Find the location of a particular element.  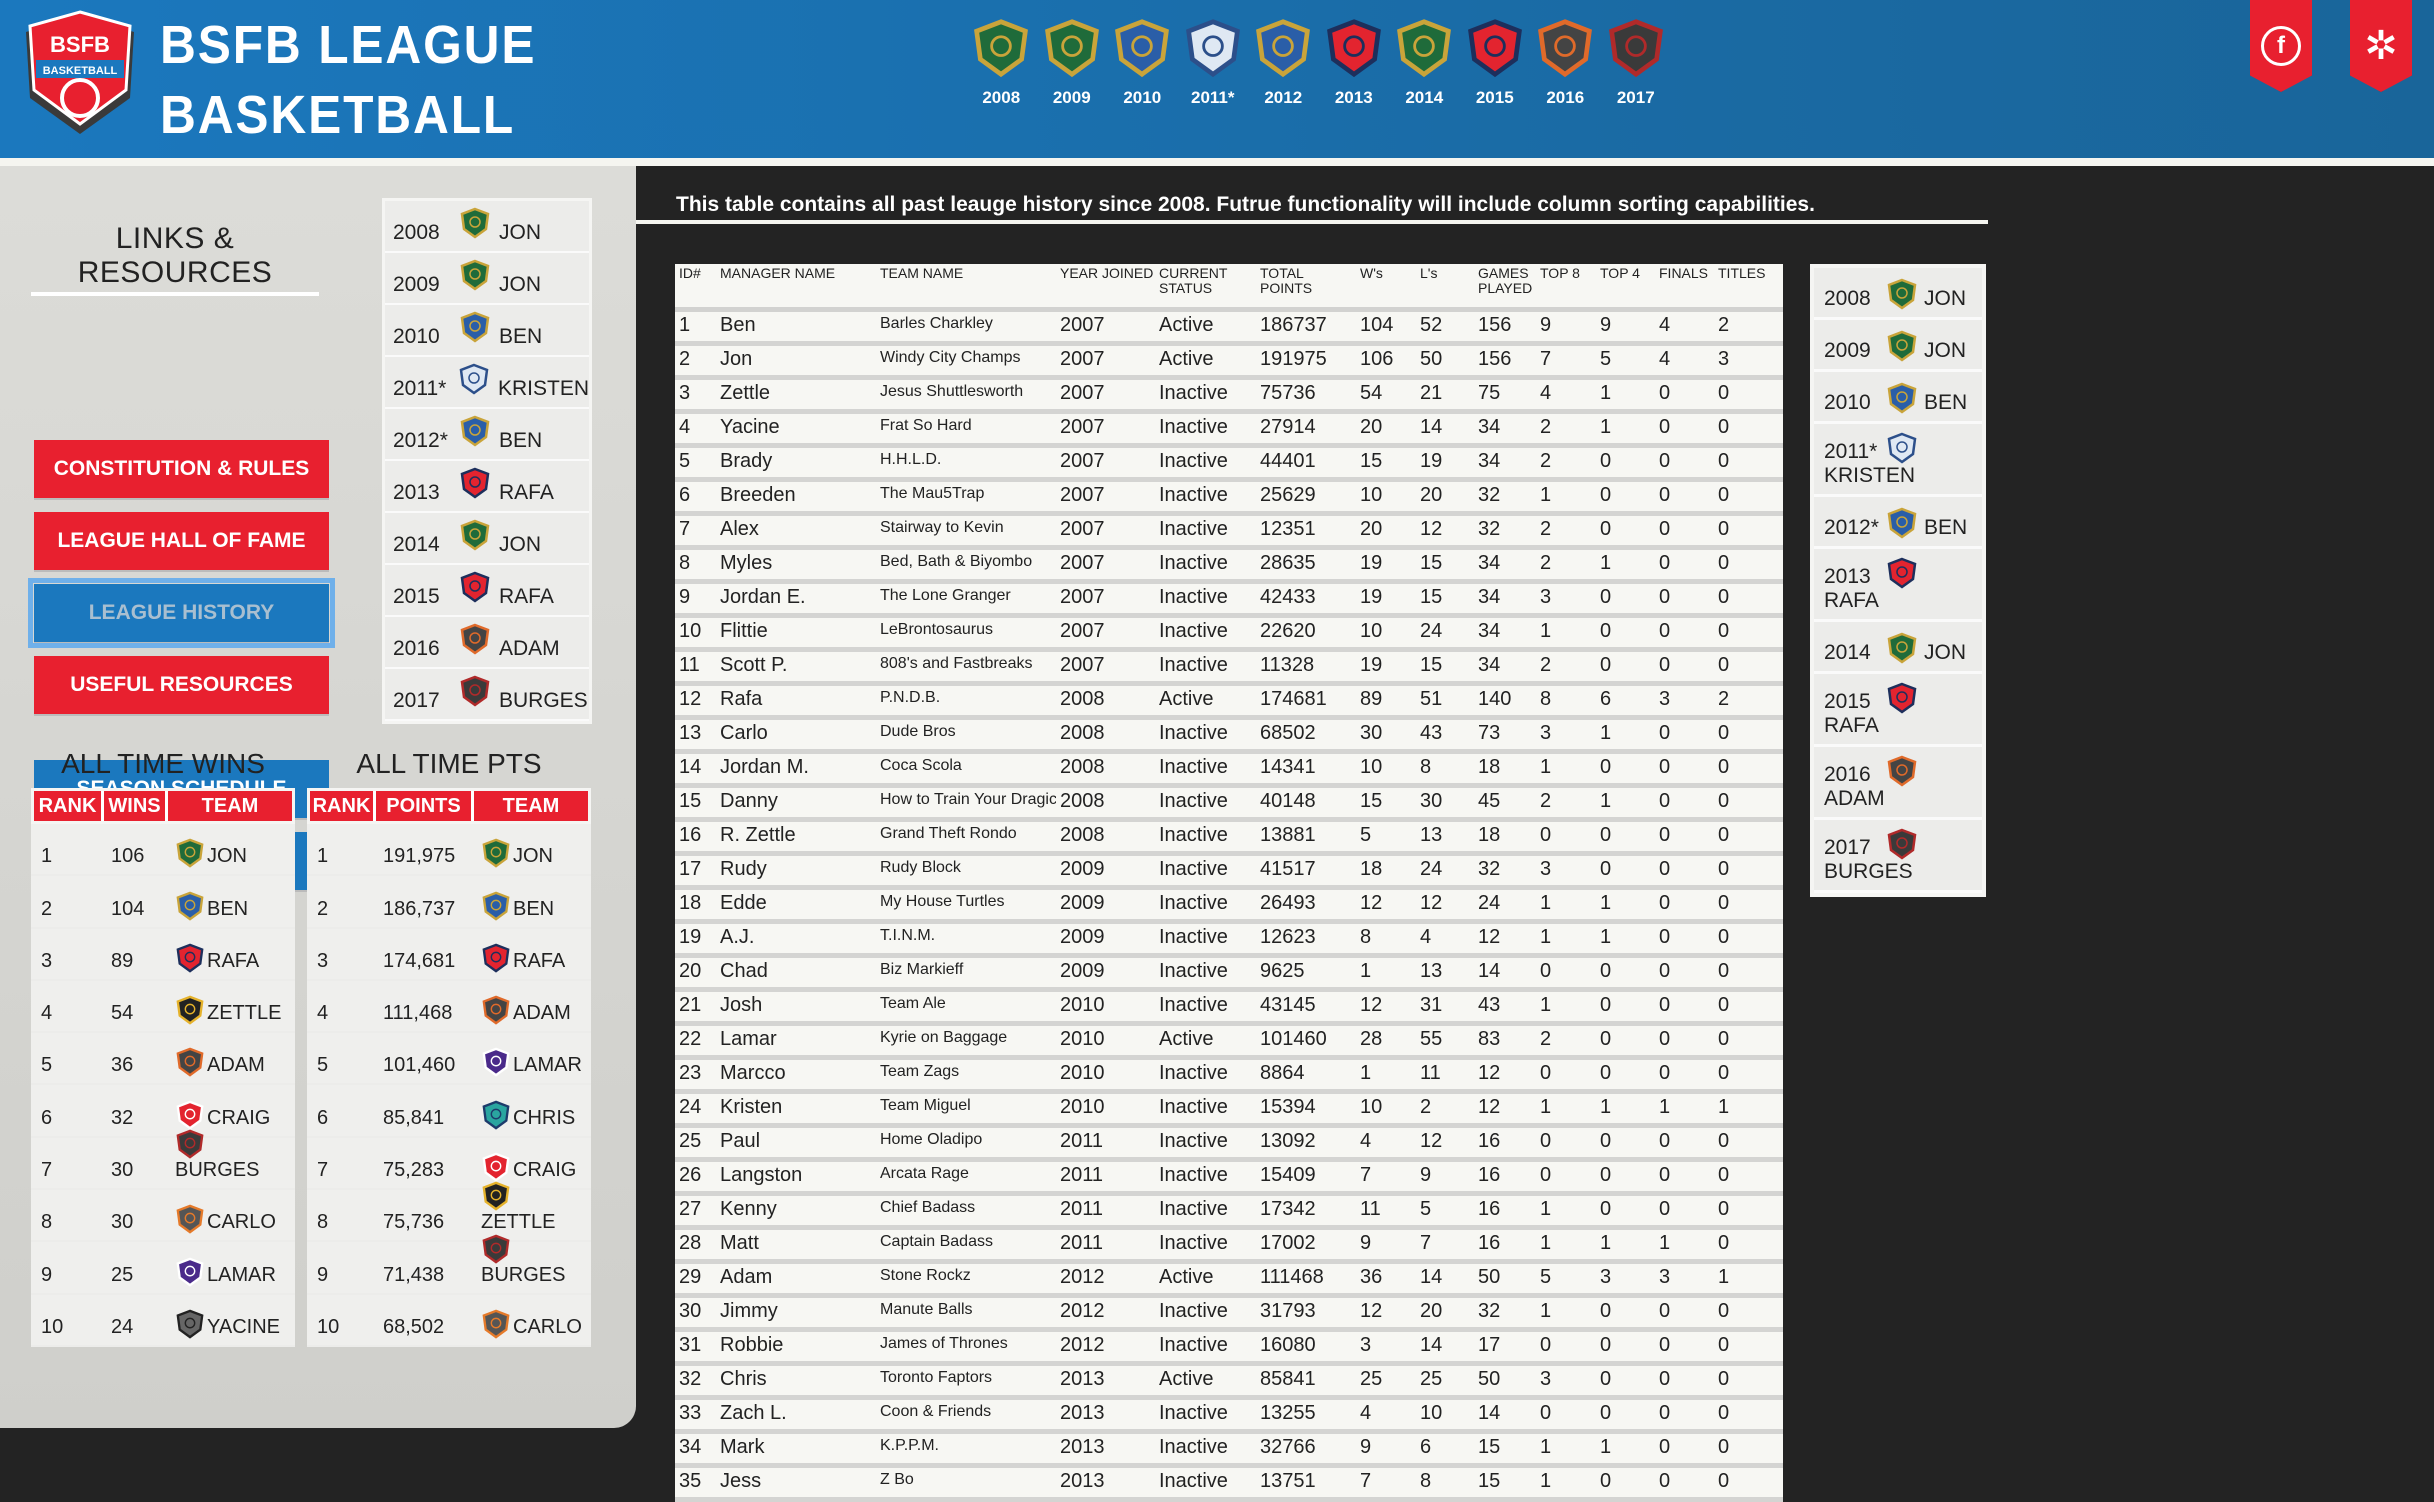

rank-cell: 7 is located at coordinates (66, 1170).